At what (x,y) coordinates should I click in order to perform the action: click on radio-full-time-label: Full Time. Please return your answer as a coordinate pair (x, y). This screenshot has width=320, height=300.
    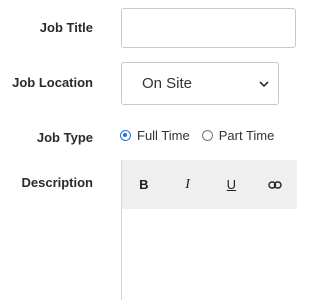
    Looking at the image, I should click on (163, 135).